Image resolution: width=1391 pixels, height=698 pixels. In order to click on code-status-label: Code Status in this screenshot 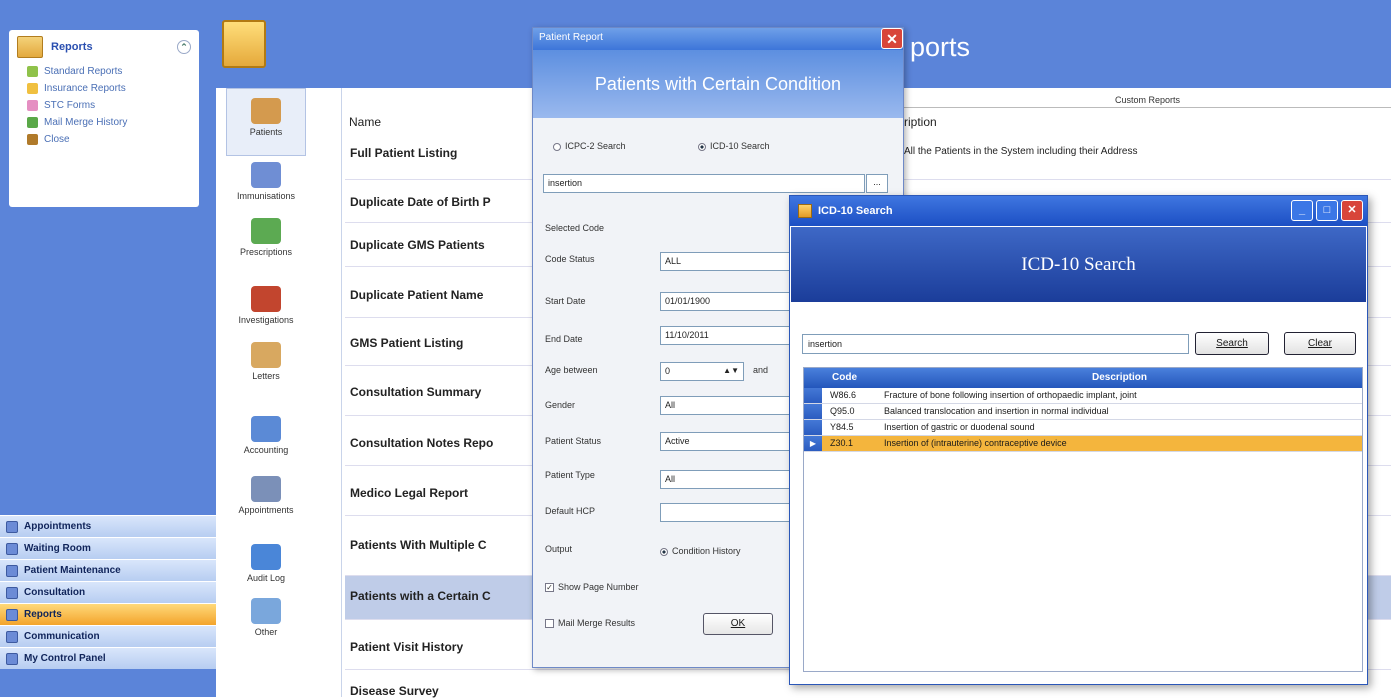, I will do `click(570, 259)`.